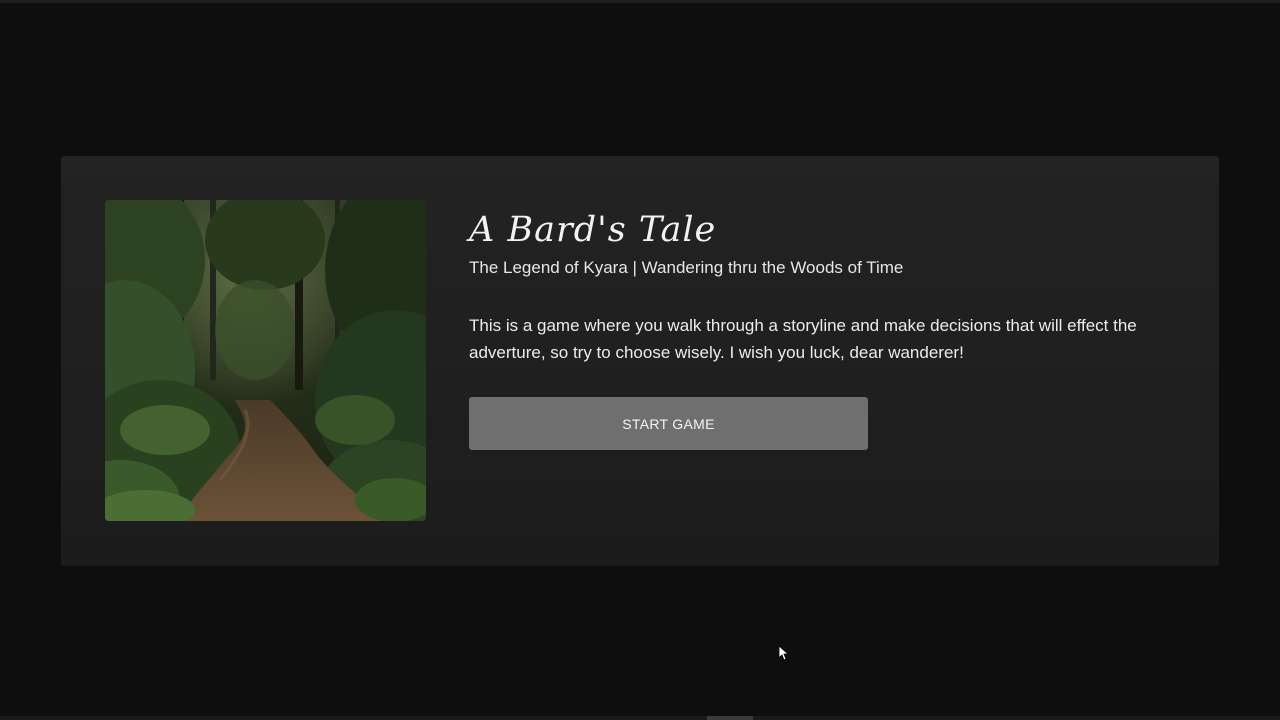  What do you see at coordinates (593, 230) in the screenshot?
I see `game-title: A Bard's Tale` at bounding box center [593, 230].